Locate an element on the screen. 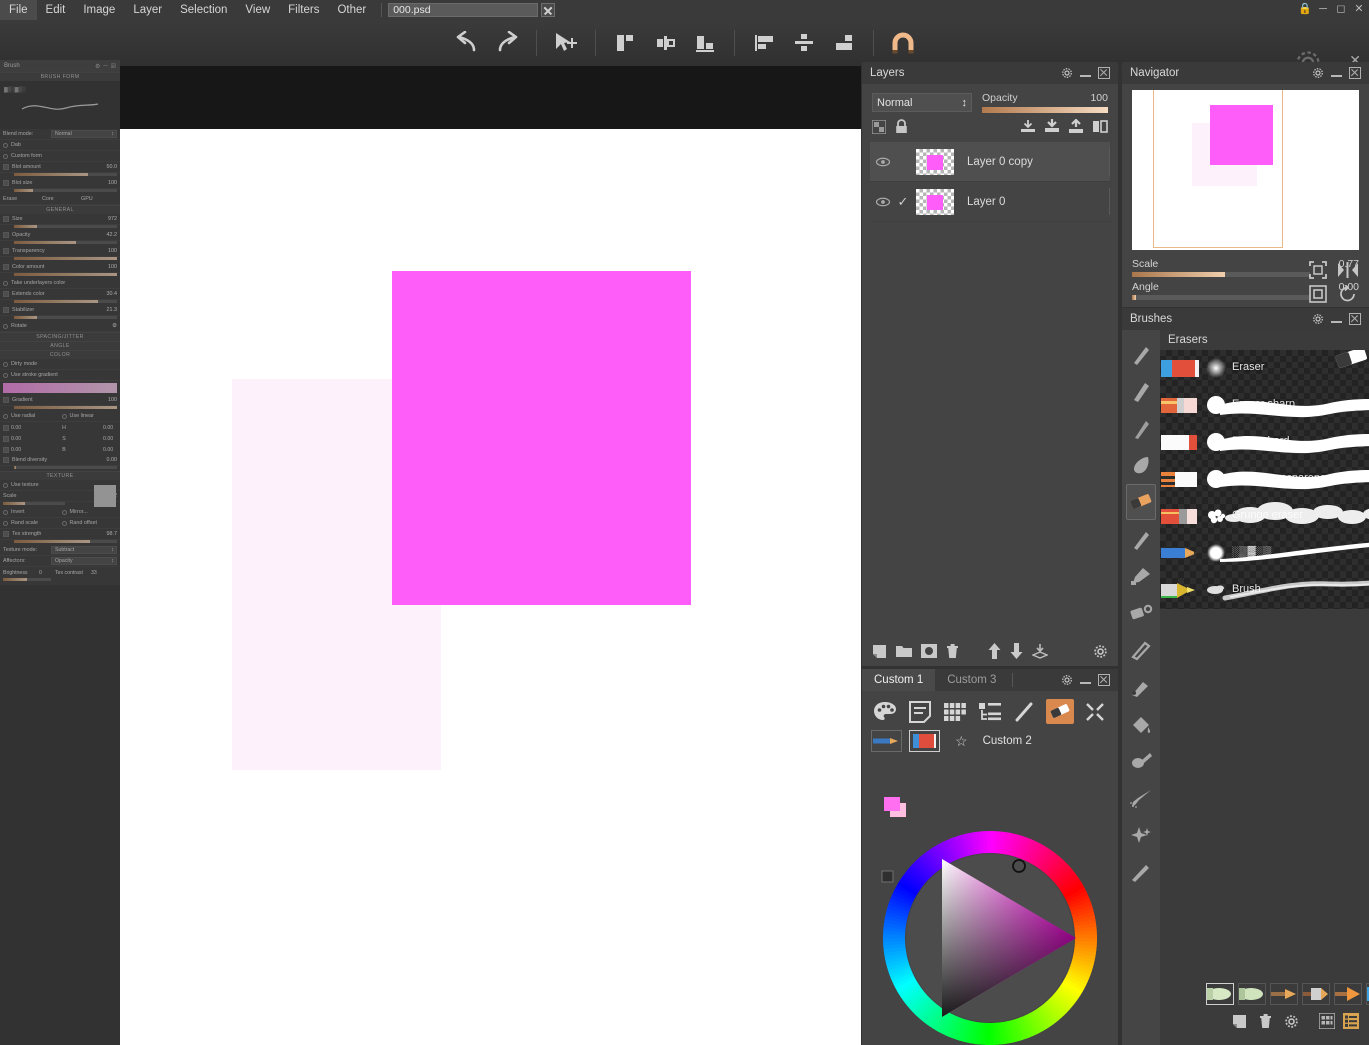  delete-layer-icon is located at coordinates (952, 651).